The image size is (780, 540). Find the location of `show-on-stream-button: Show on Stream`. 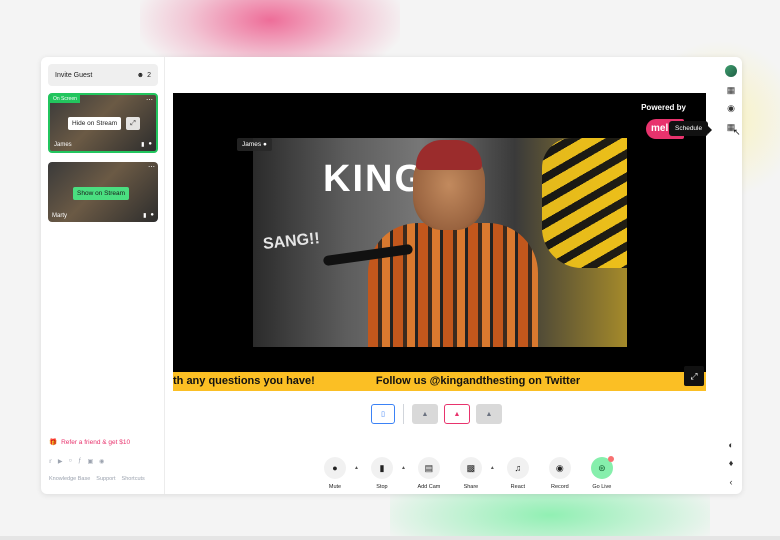

show-on-stream-button: Show on Stream is located at coordinates (101, 193).